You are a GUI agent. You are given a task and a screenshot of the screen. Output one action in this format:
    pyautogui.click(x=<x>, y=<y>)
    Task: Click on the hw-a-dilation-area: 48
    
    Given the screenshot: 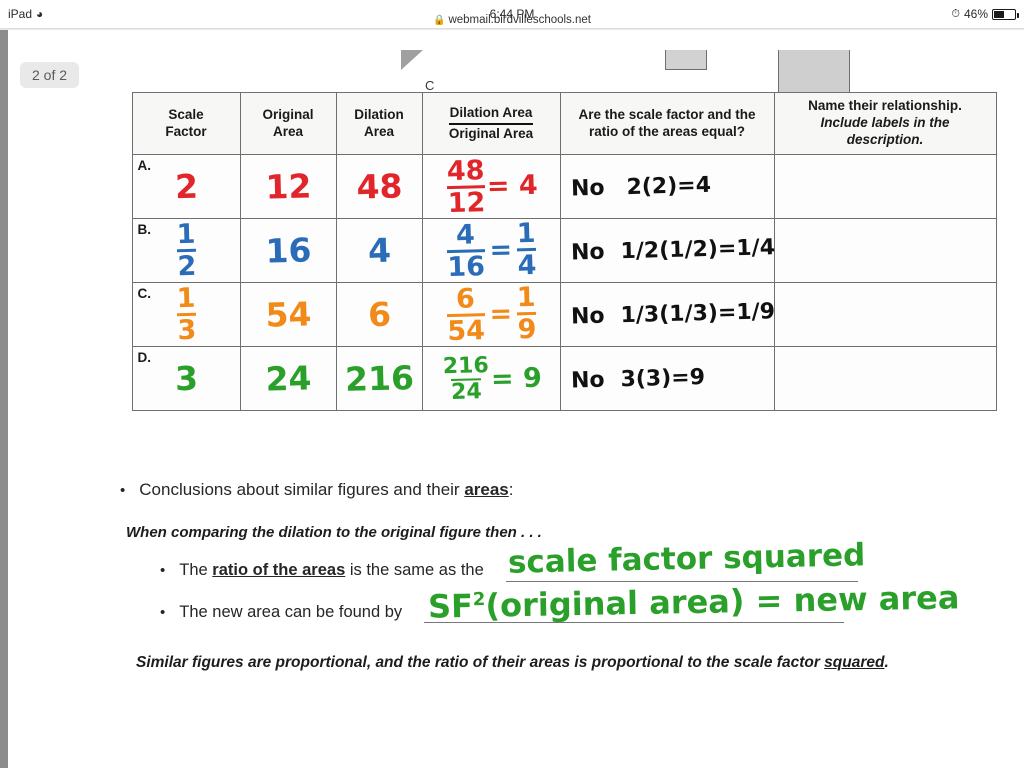 What is the action you would take?
    pyautogui.click(x=379, y=186)
    